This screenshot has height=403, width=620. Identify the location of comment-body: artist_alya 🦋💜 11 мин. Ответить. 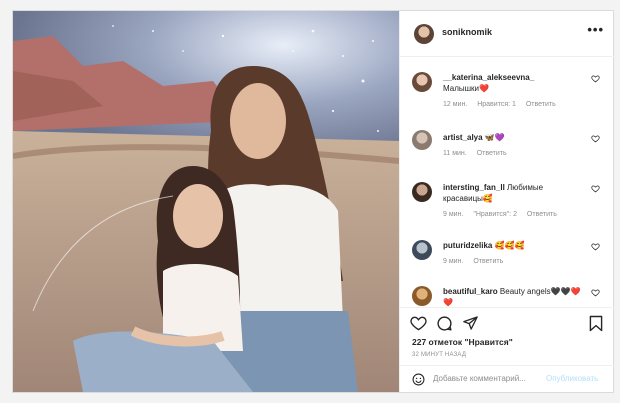
(513, 145).